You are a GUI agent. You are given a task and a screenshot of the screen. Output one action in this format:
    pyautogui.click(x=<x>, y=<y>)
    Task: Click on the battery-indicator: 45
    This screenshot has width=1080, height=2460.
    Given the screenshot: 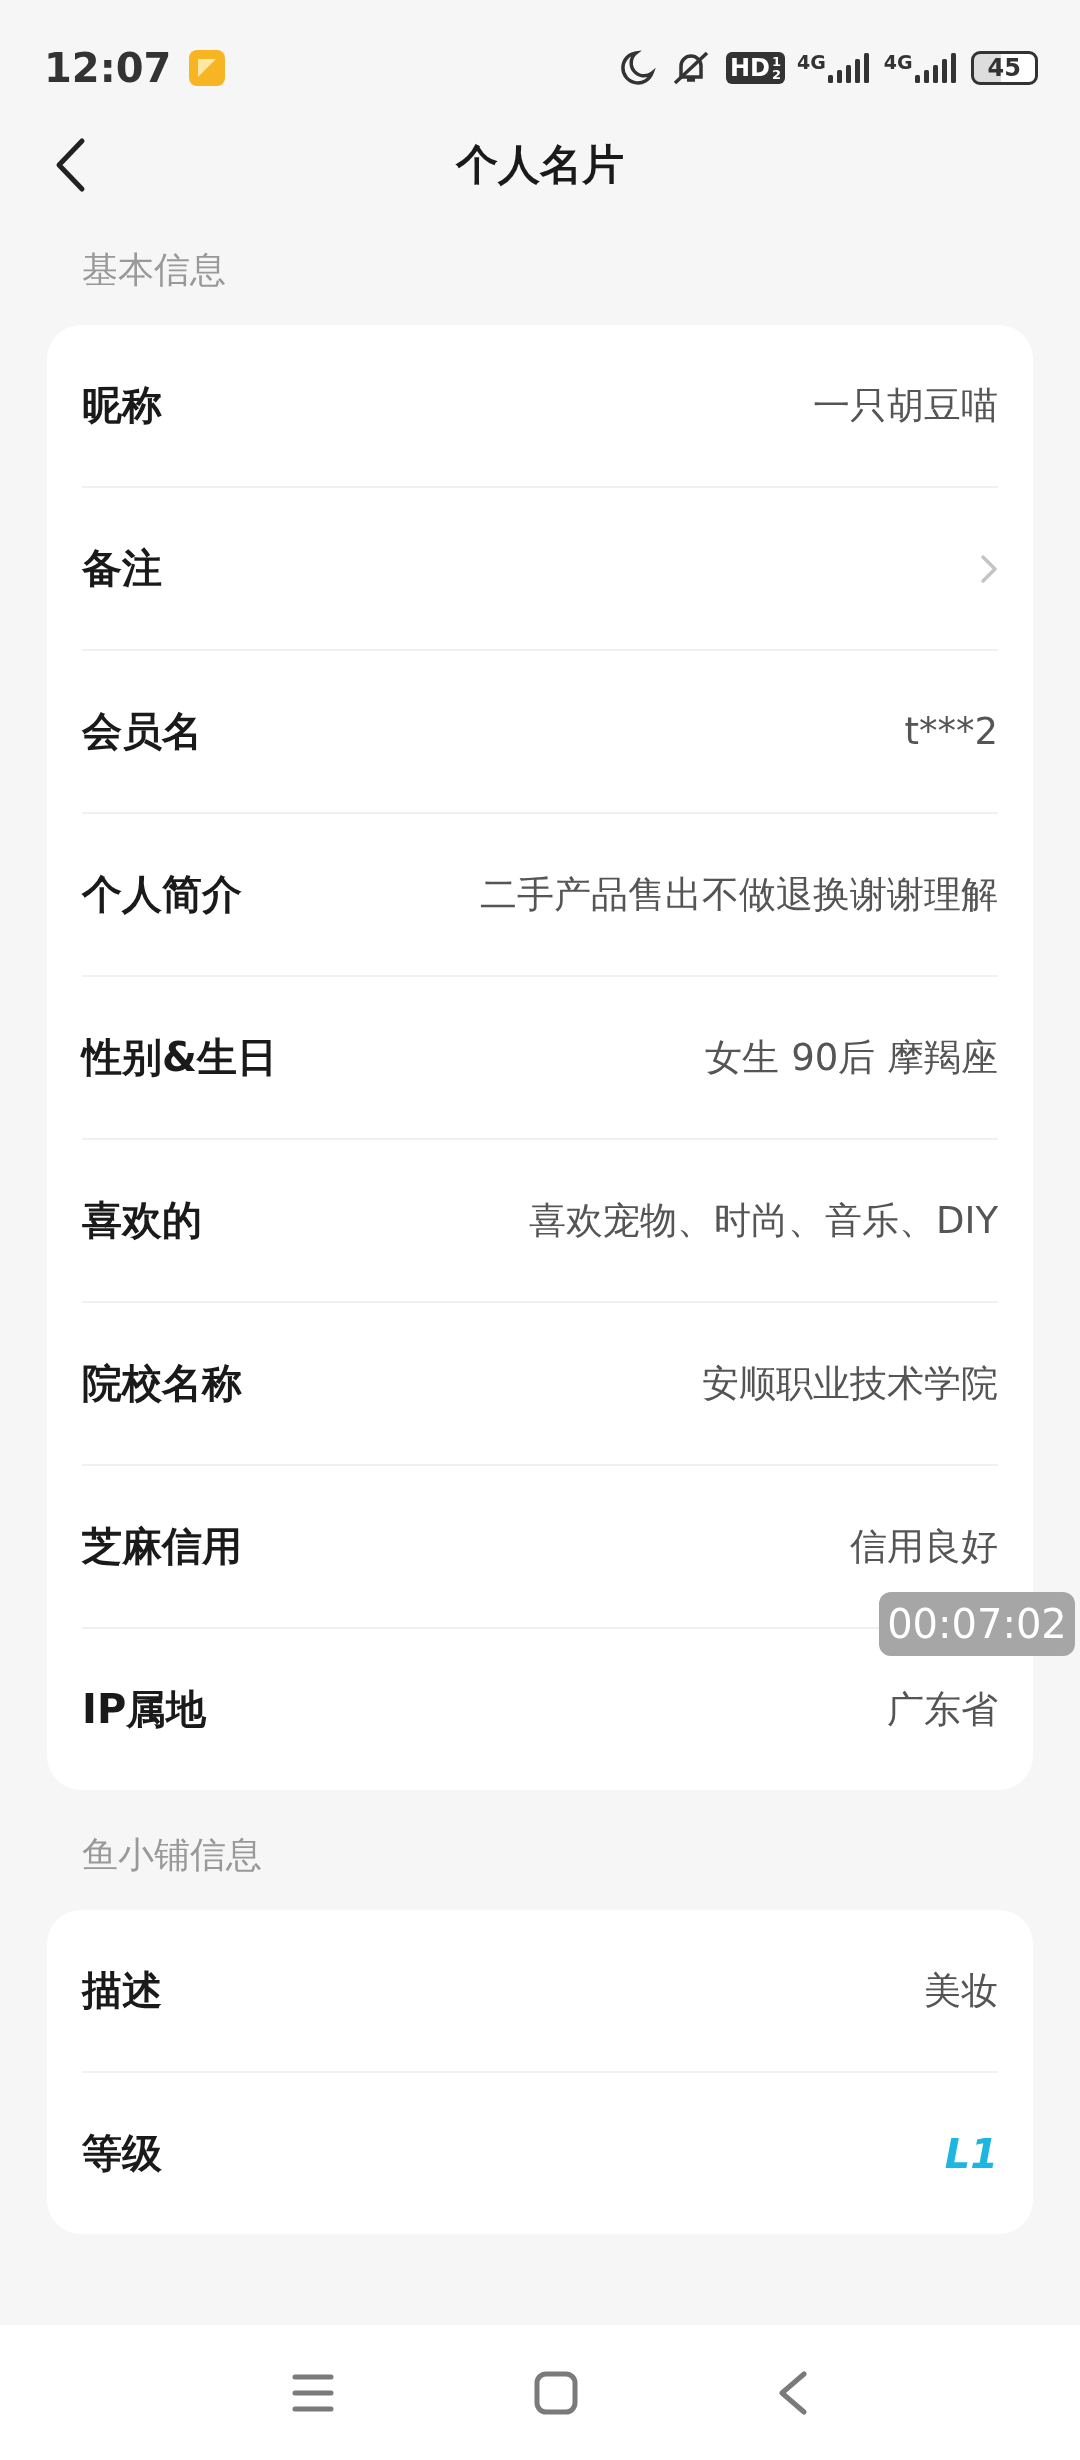 What is the action you would take?
    pyautogui.click(x=1004, y=67)
    